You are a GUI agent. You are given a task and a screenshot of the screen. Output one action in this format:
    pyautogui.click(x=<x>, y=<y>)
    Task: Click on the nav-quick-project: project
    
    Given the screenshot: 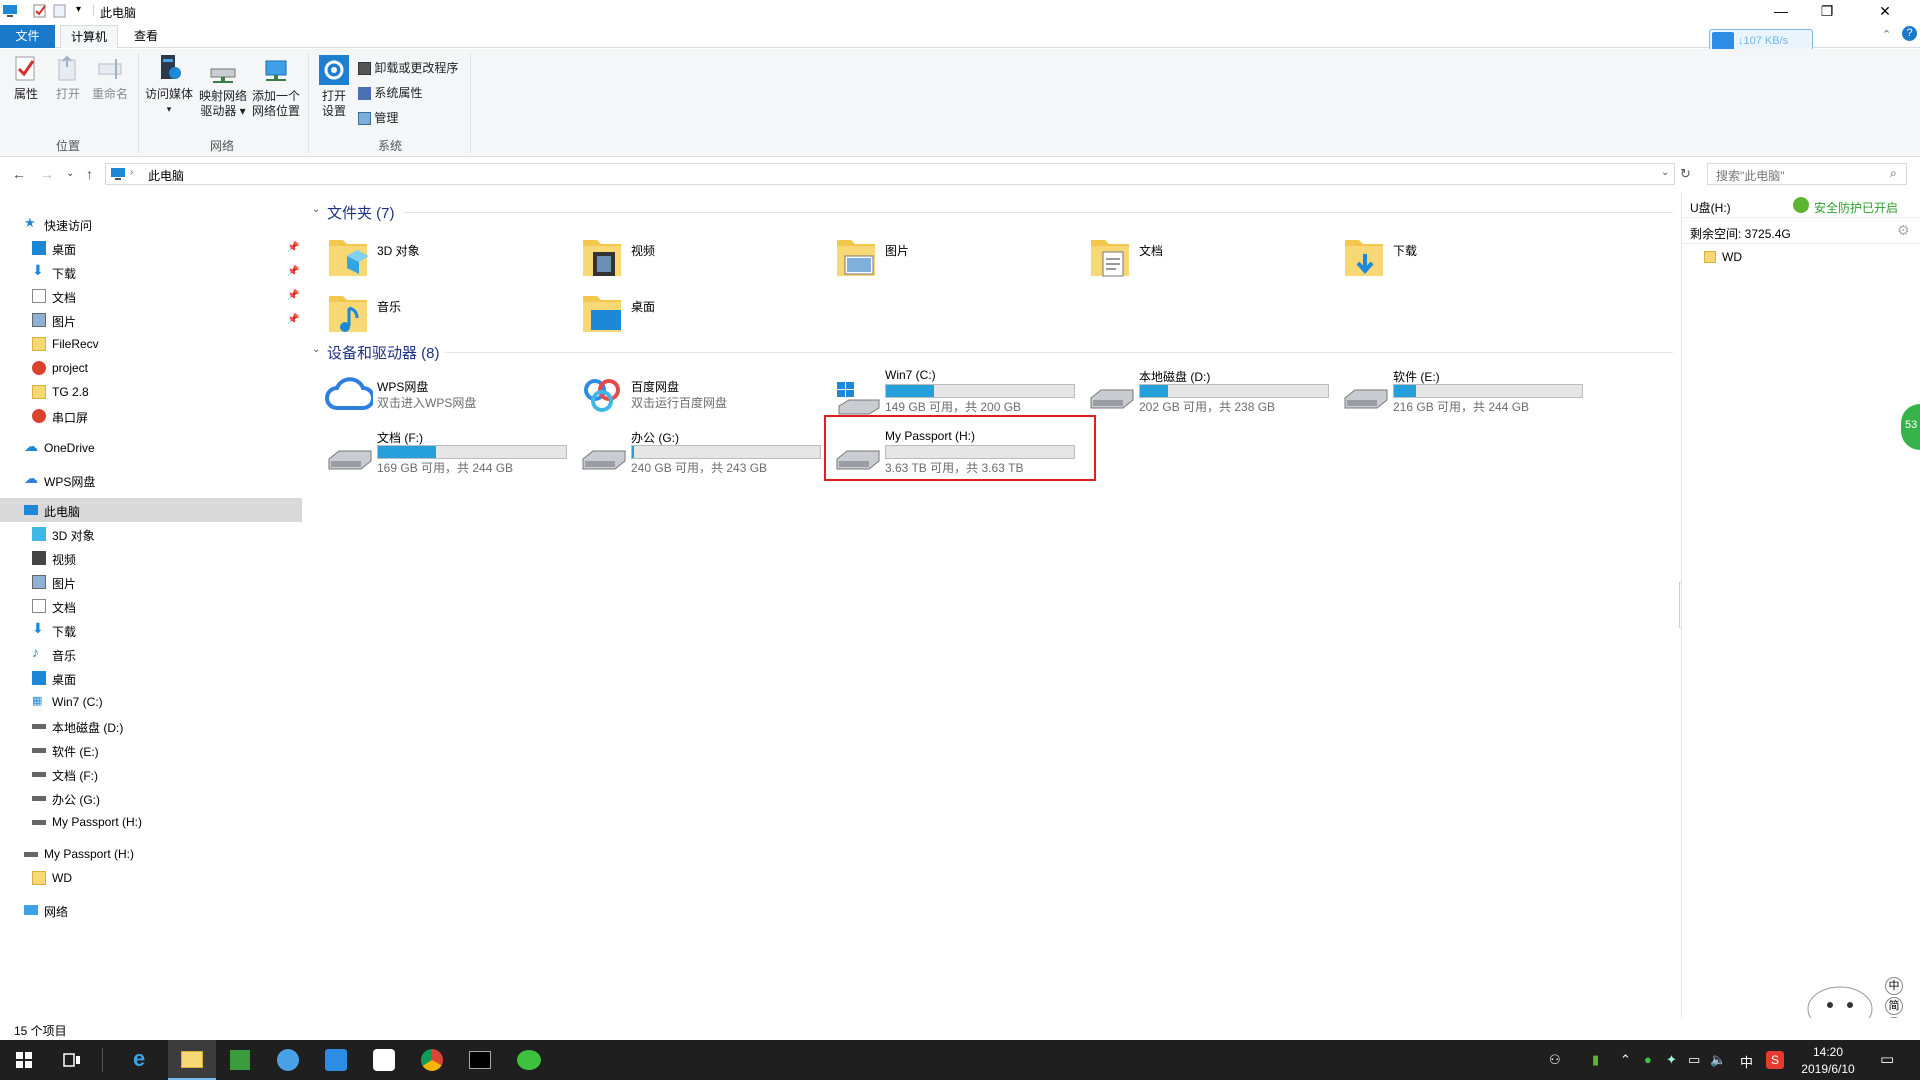 What is the action you would take?
    pyautogui.click(x=151, y=368)
    